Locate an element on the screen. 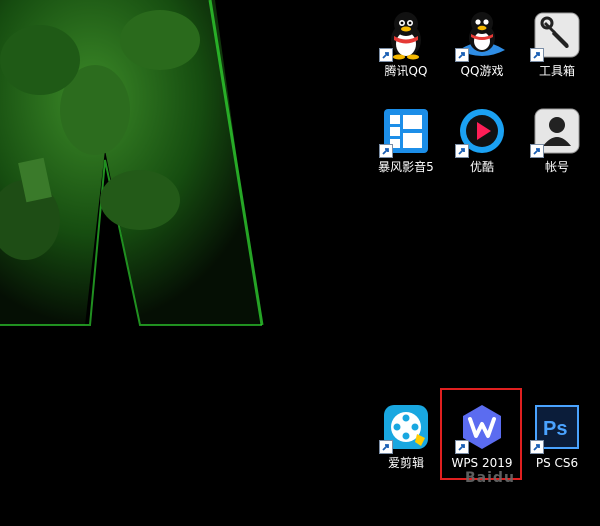 Image resolution: width=600 pixels, height=526 pixels. desktop-icon-baofeng: 暴风影音5 is located at coordinates (406, 140).